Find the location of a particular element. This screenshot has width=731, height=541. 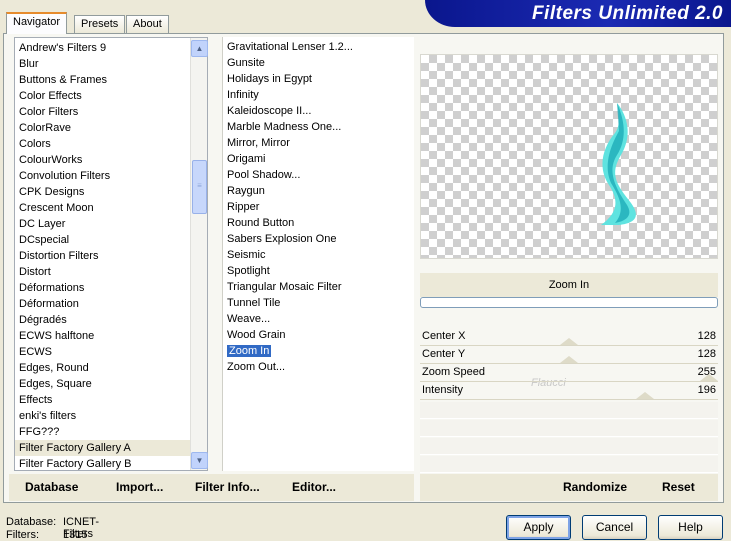

status-filters-value: 1315 is located at coordinates (75, 535).